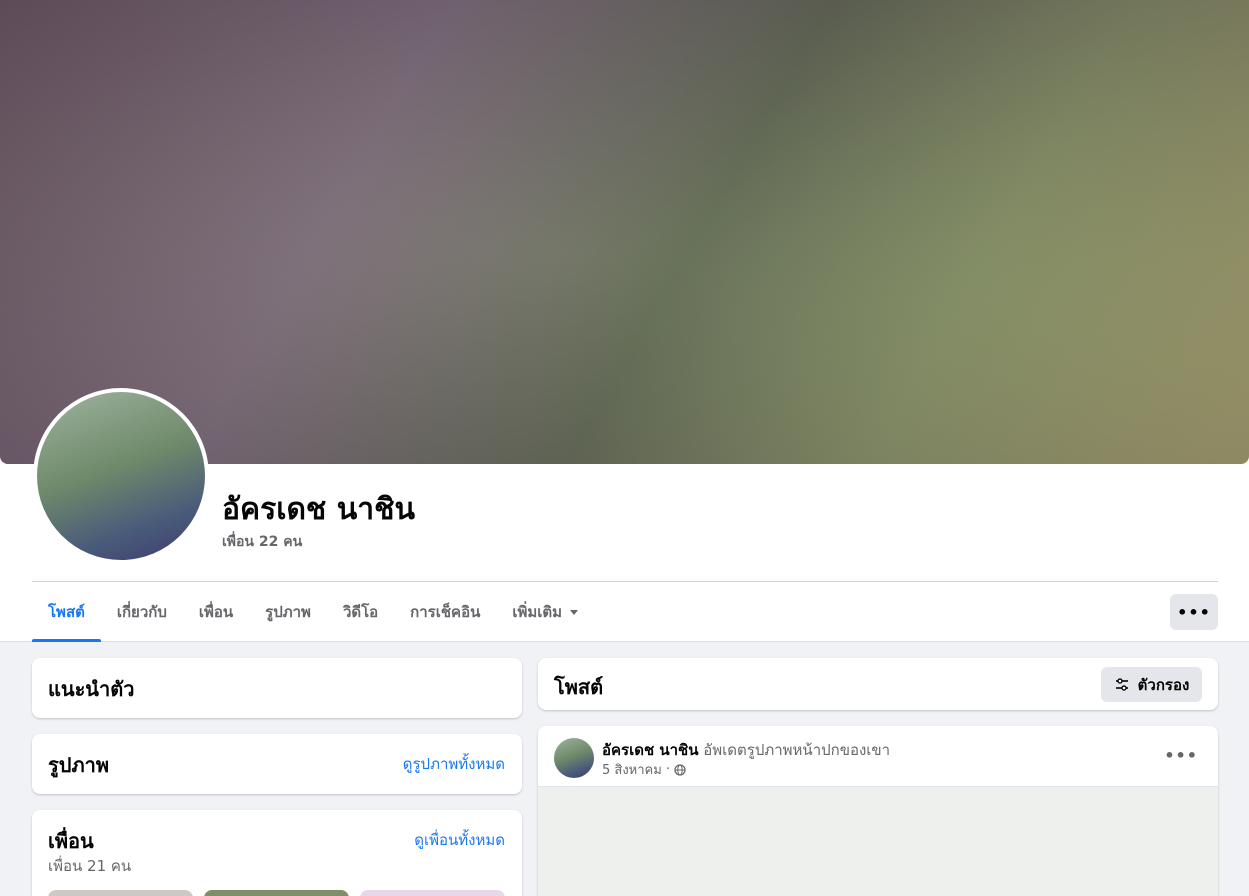 The image size is (1249, 896). Describe the element at coordinates (459, 840) in the screenshot. I see `see-all-friends-link: ดูเพื่อนทั้งหมด` at that location.